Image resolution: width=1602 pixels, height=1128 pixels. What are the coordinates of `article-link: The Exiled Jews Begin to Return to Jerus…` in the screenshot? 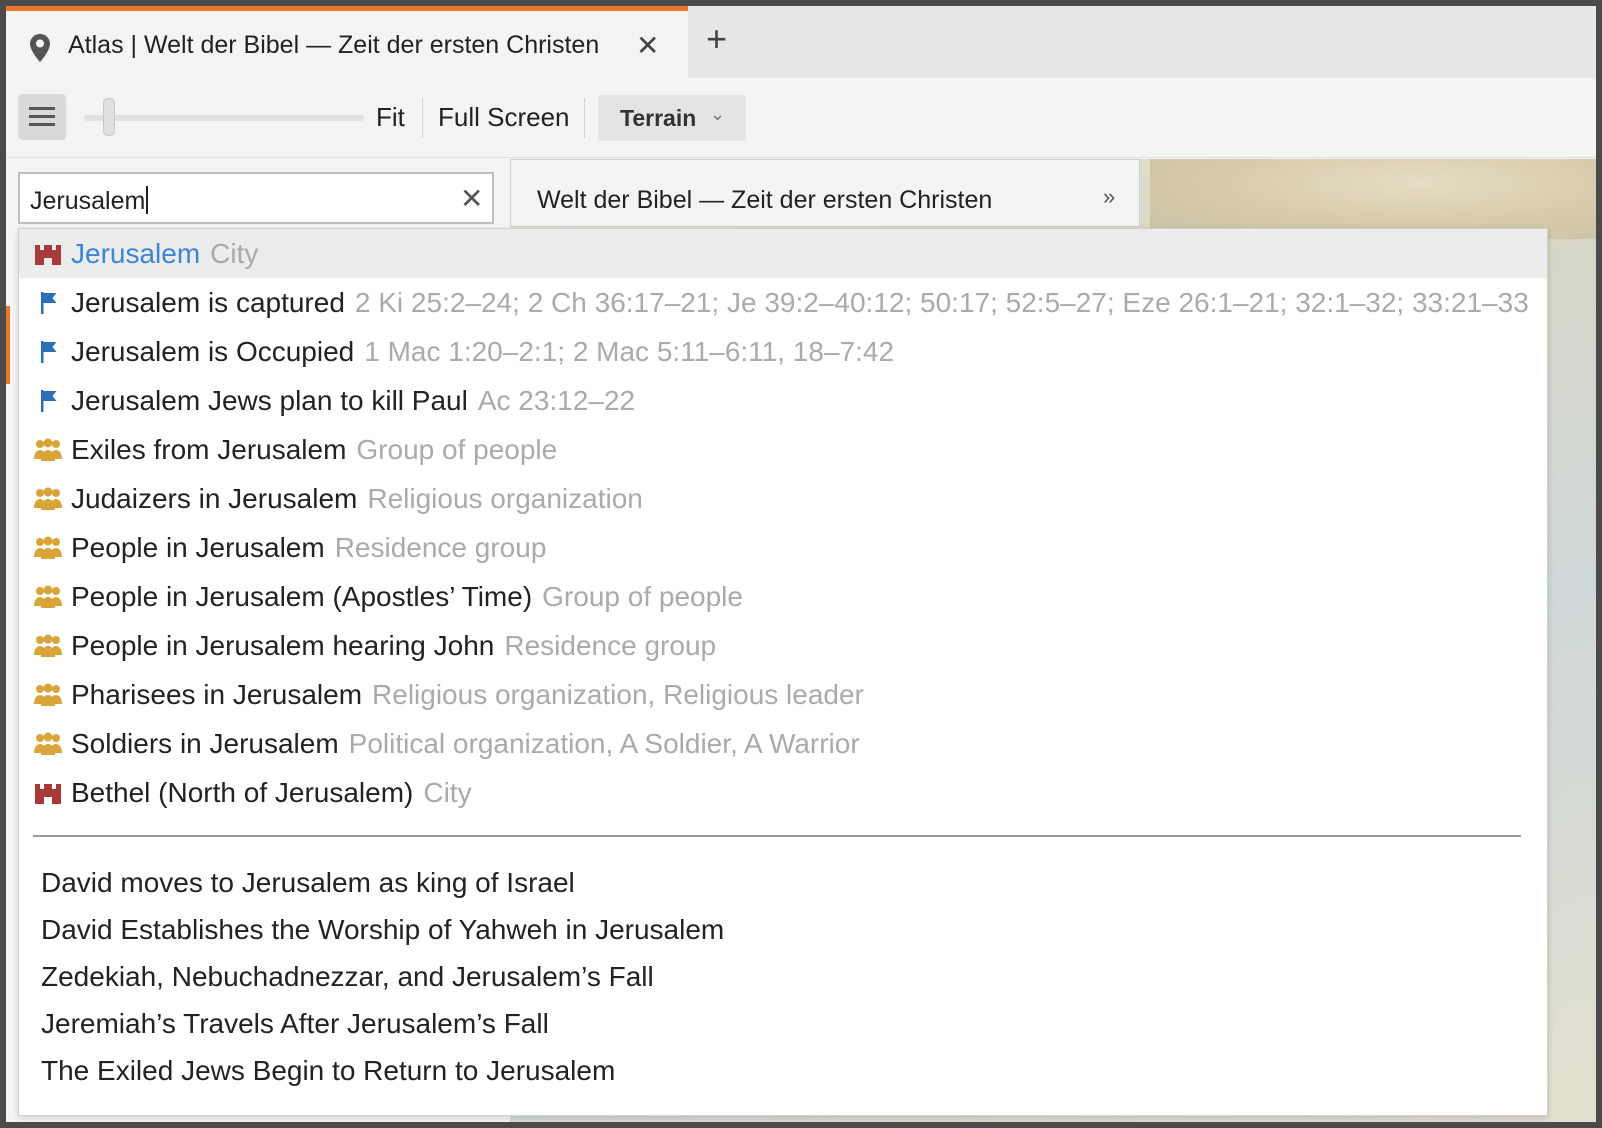 It's located at (328, 1071).